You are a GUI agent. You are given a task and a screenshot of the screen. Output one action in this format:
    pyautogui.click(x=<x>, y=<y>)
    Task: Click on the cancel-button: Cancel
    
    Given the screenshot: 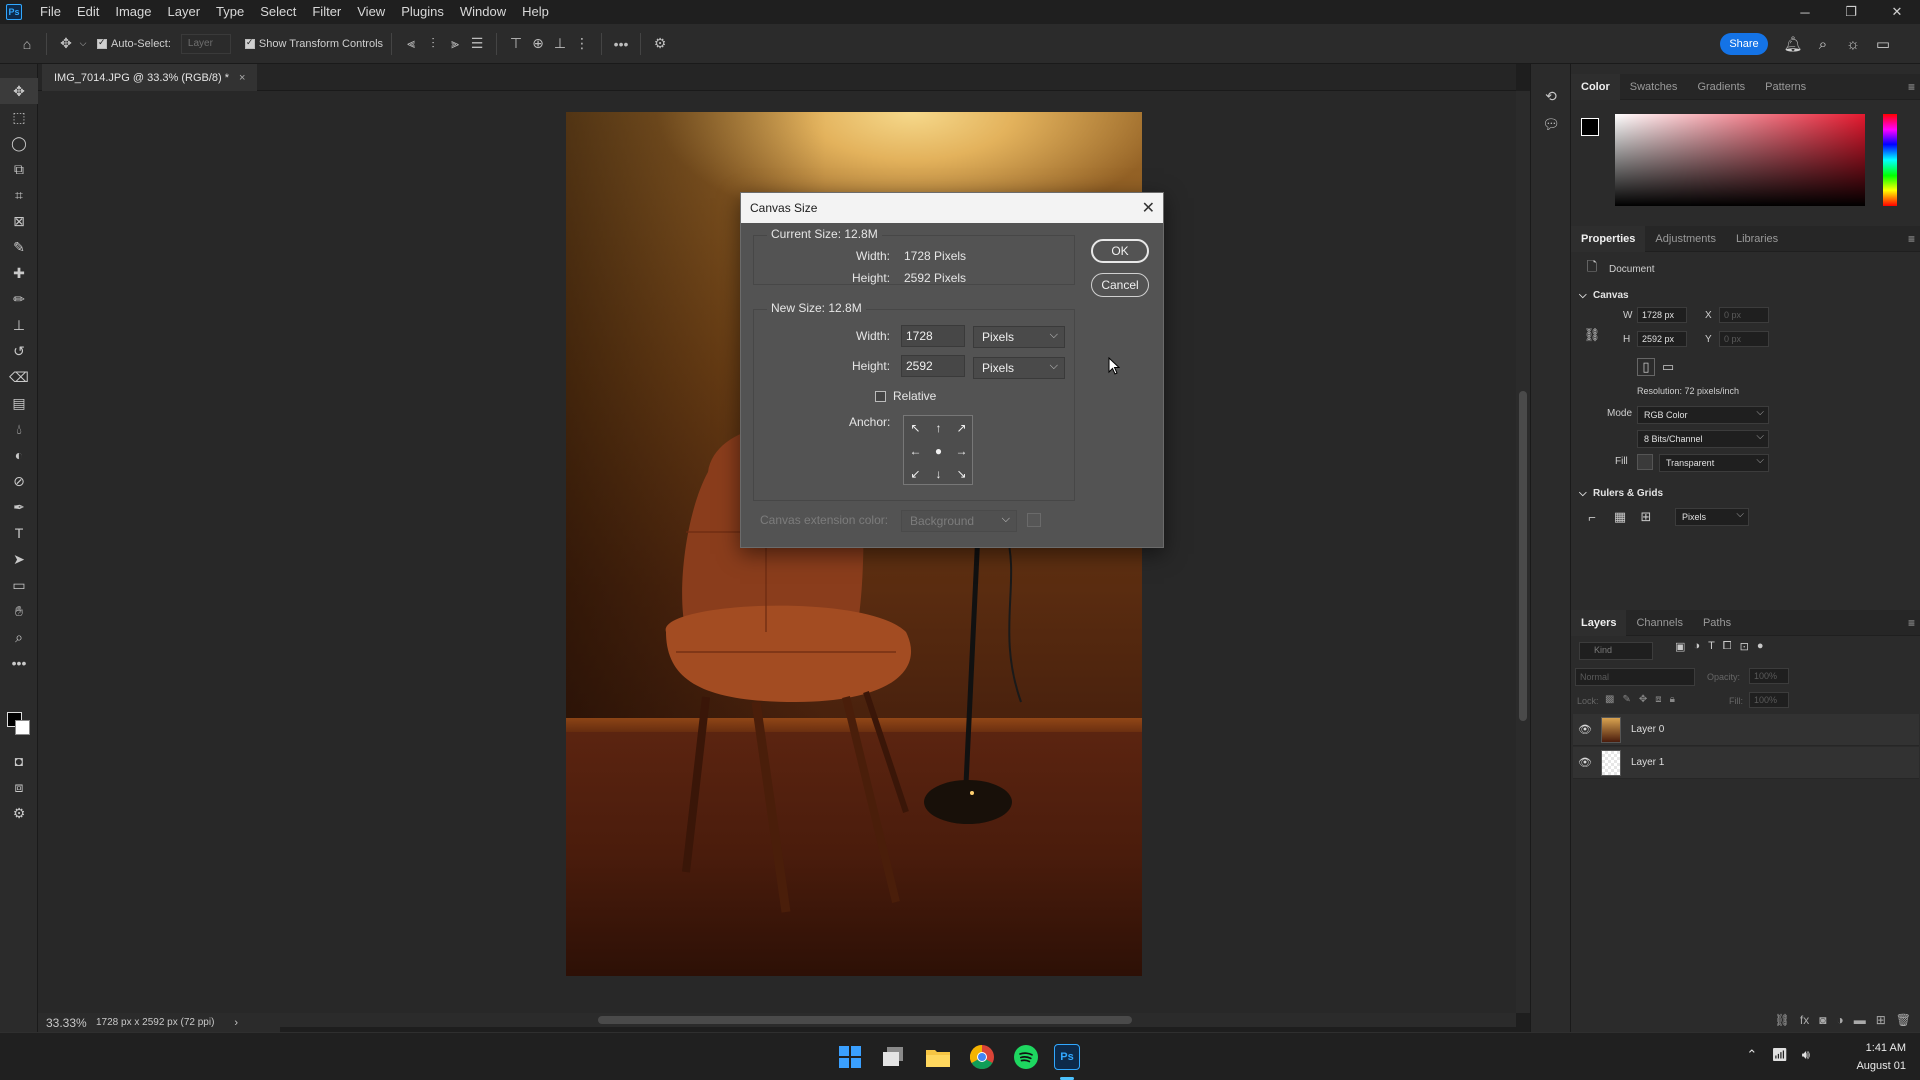 What is the action you would take?
    pyautogui.click(x=1120, y=285)
    